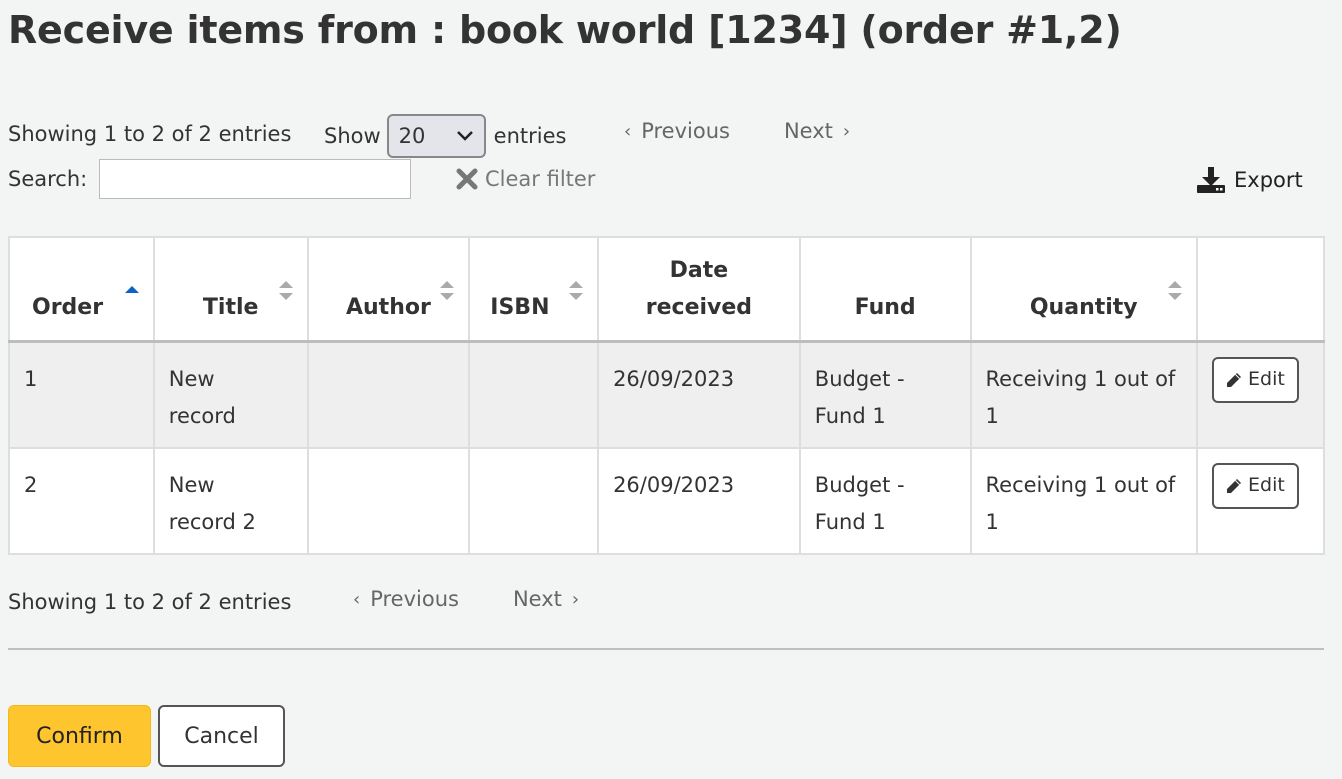  Describe the element at coordinates (534, 289) in the screenshot. I see `column-header-isbn: ISBN` at that location.